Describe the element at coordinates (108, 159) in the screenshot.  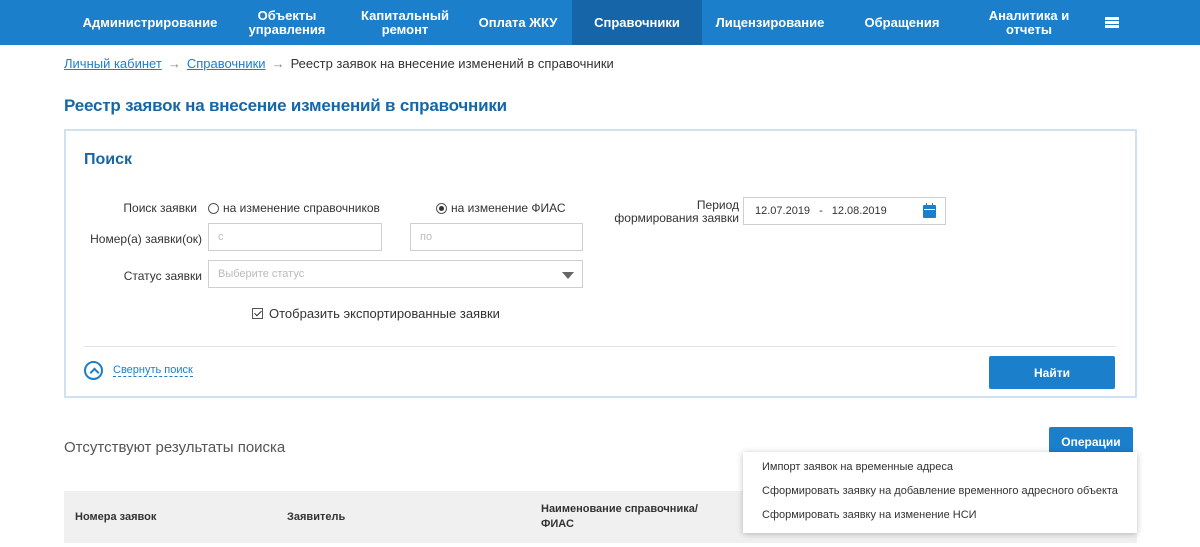
I see `search-panel-title: Поиск` at that location.